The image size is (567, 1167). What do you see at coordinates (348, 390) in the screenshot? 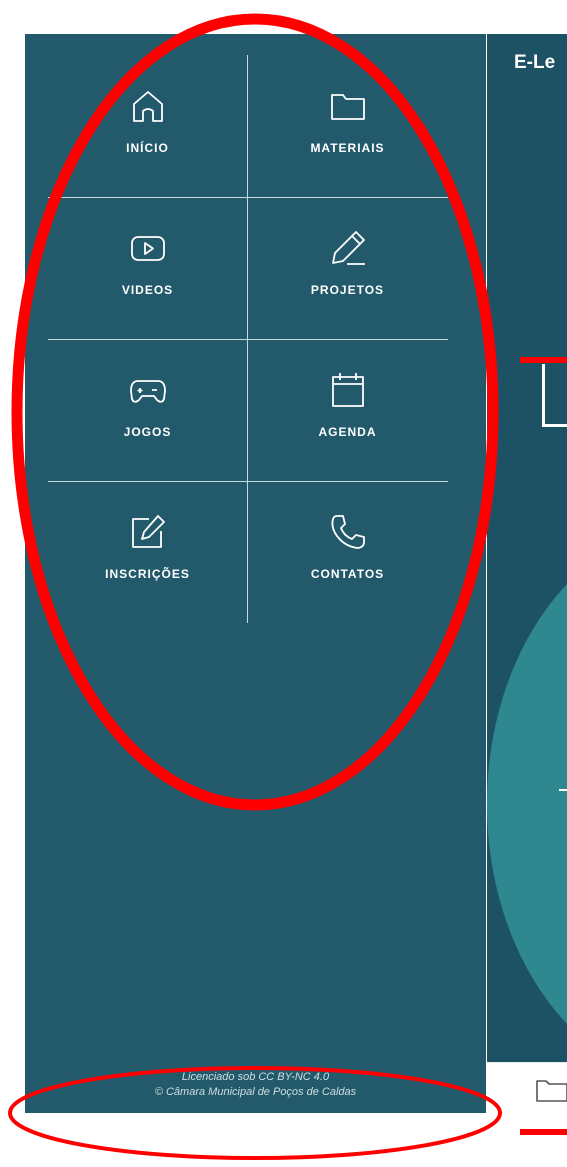
I see `calendar-icon` at bounding box center [348, 390].